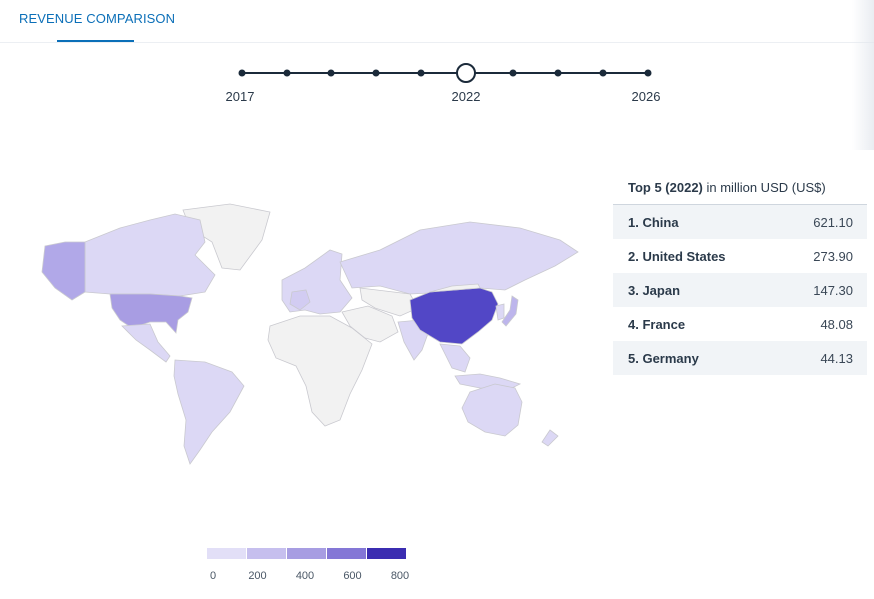 Image resolution: width=874 pixels, height=599 pixels. What do you see at coordinates (550, 438) in the screenshot?
I see `region-new-zealand` at bounding box center [550, 438].